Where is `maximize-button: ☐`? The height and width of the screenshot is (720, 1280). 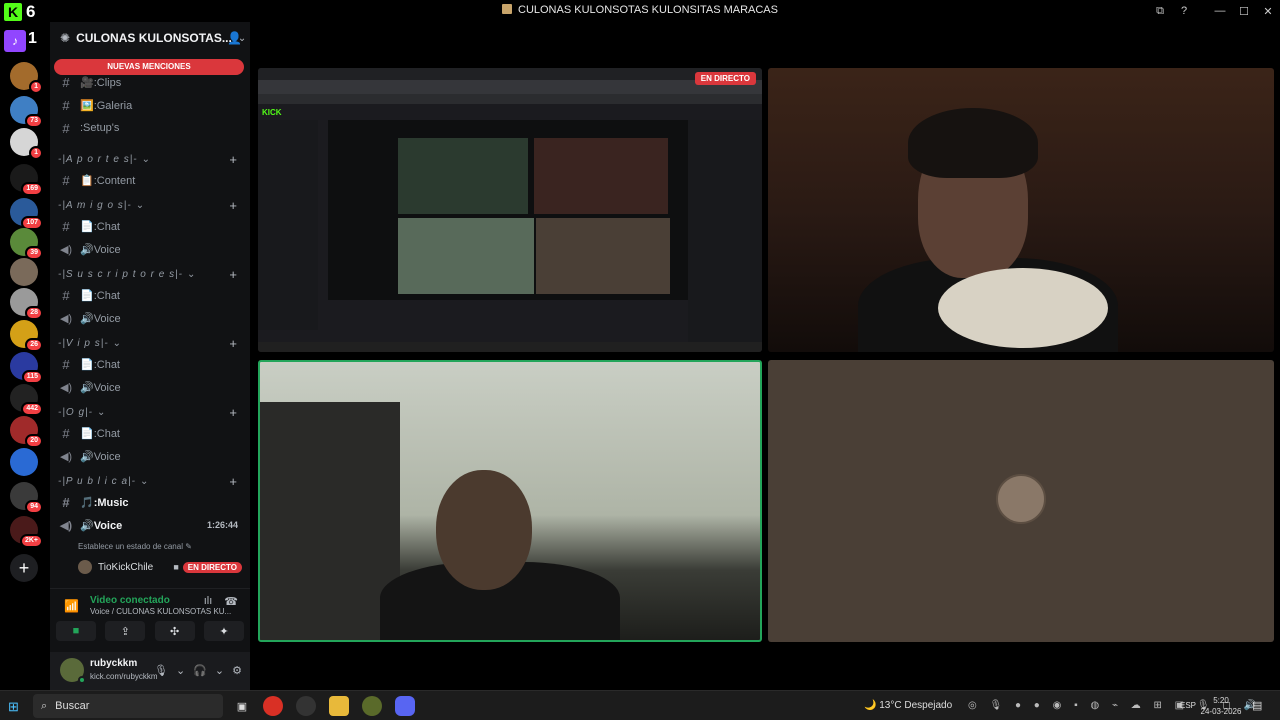
maximize-button: ☐ is located at coordinates (1244, 11).